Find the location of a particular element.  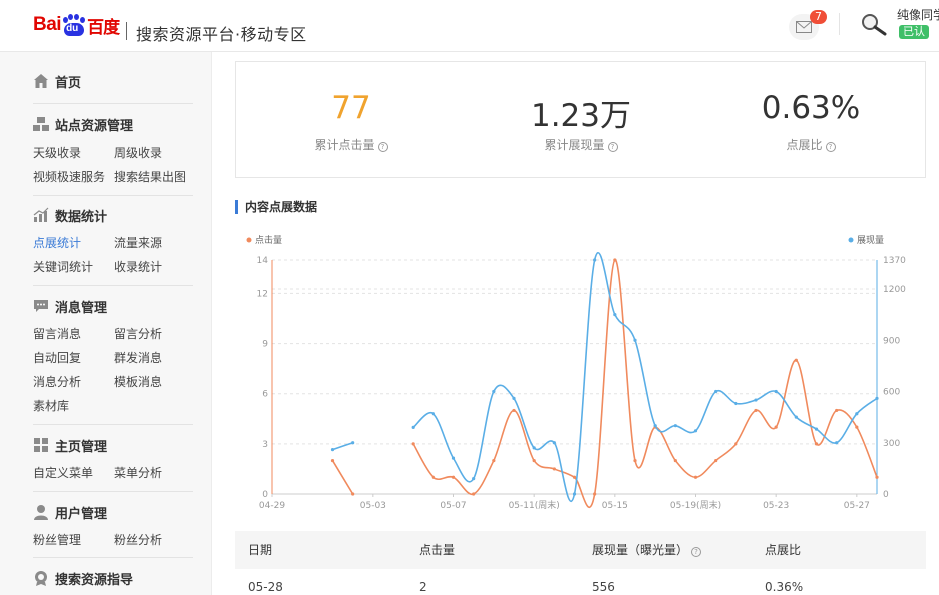

y-left-tick-label: 9 is located at coordinates (265, 345).